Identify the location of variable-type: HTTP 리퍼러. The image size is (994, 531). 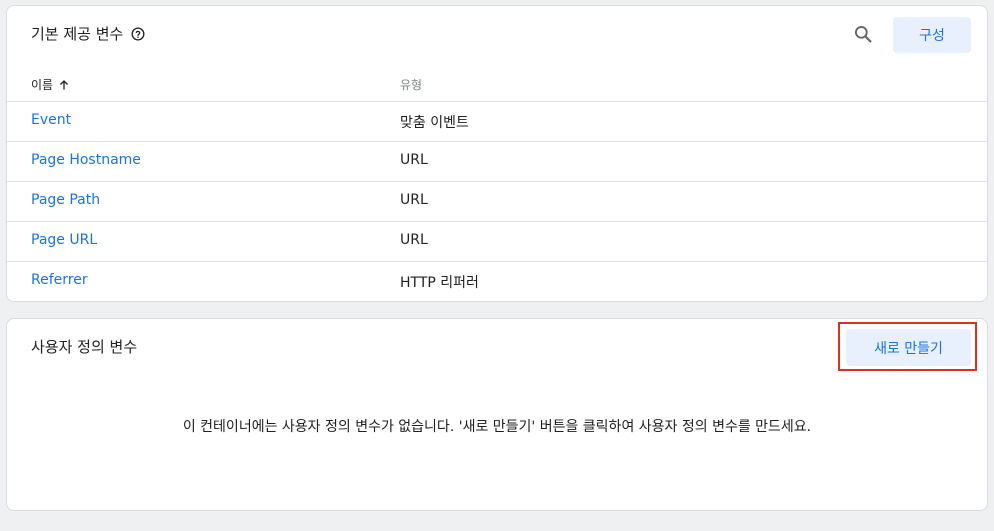
(439, 283).